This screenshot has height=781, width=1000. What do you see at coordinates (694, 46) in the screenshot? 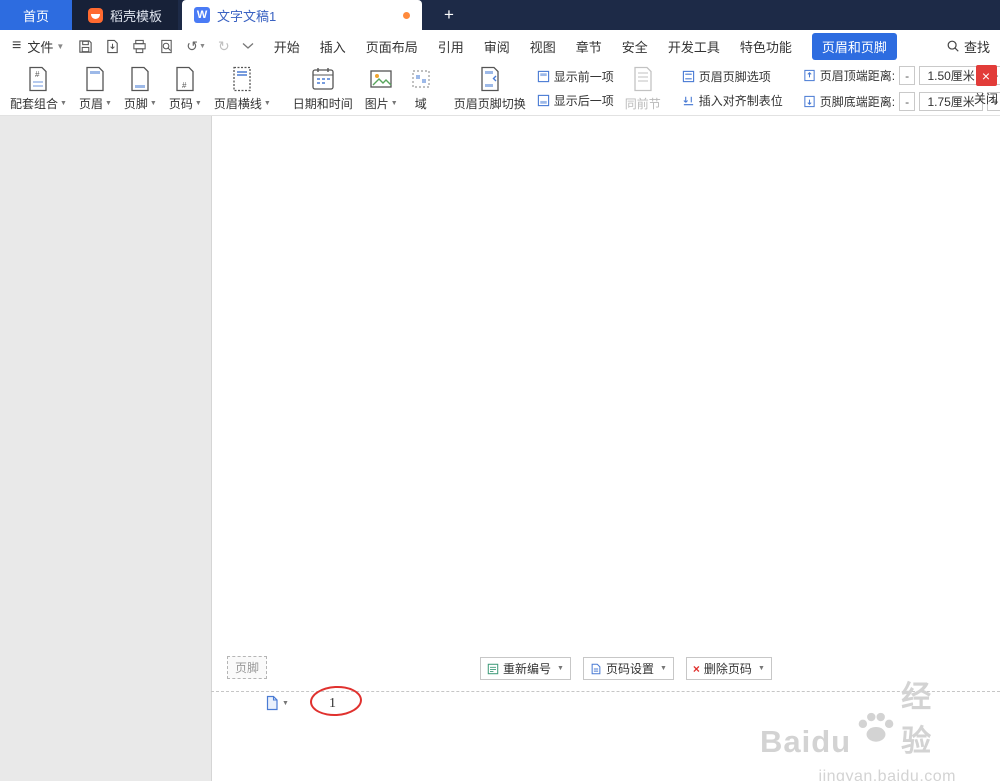
I see `tab-dev-tools: 开发工具` at bounding box center [694, 46].